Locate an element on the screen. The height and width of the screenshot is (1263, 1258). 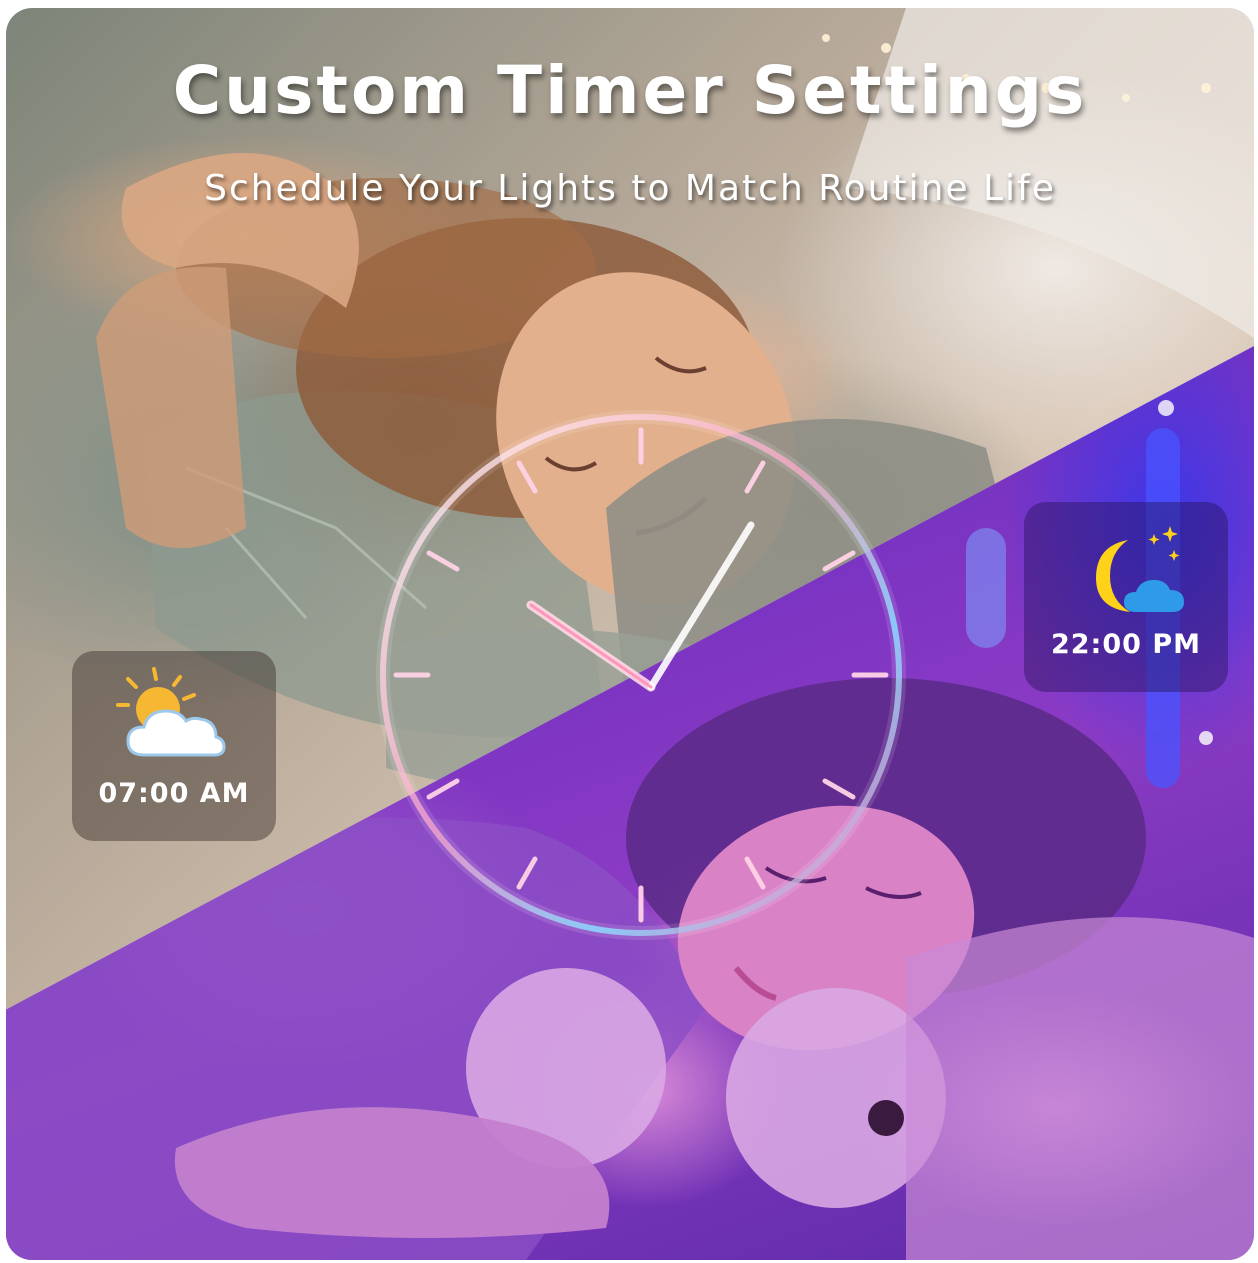
wake-time-card: 07:00 AM is located at coordinates (174, 746).